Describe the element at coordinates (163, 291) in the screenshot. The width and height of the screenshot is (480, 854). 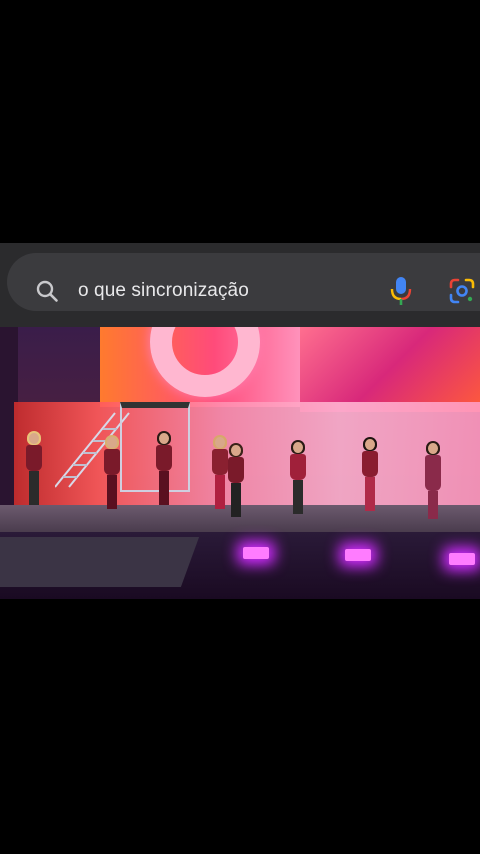
I see `search-query-text: o que sincronização` at that location.